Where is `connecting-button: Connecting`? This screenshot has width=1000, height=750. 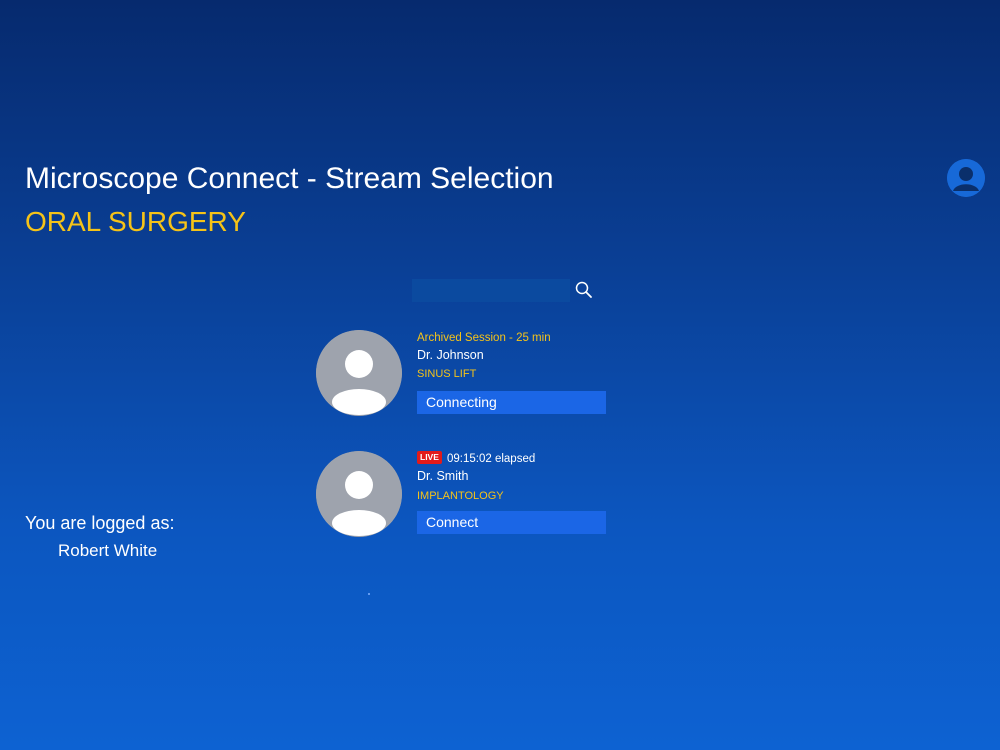
connecting-button: Connecting is located at coordinates (511, 402).